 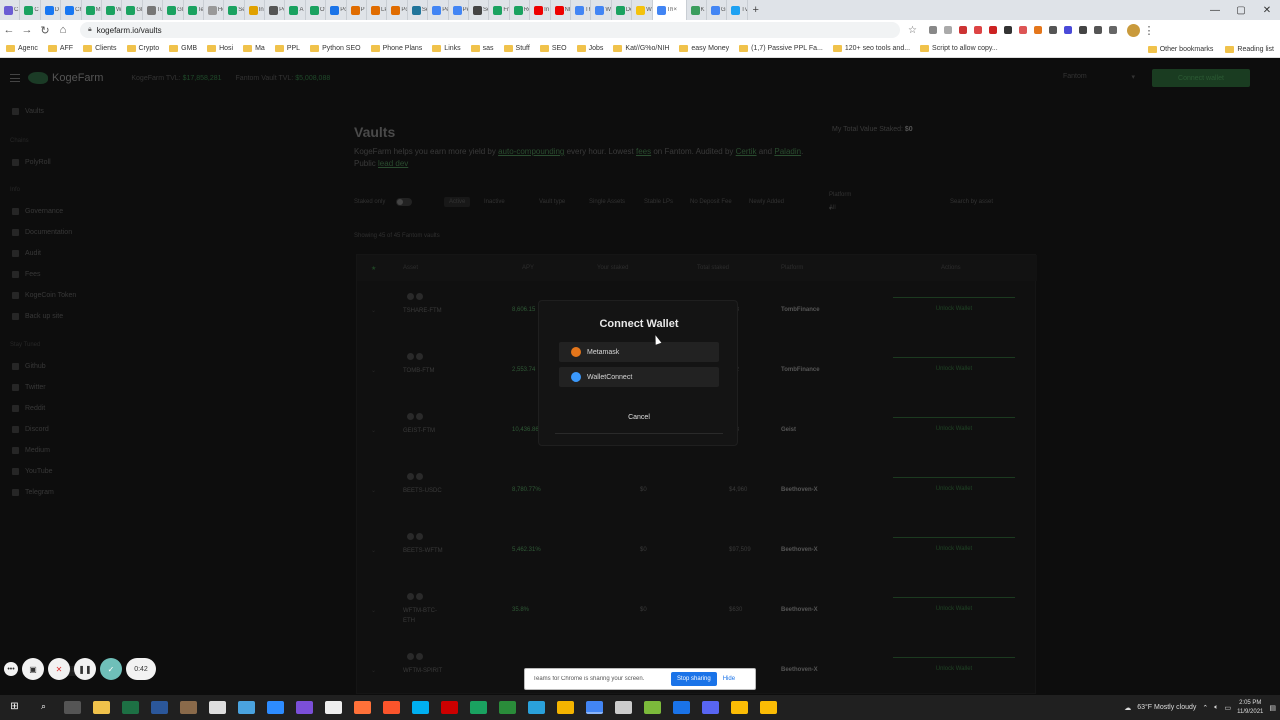 I want to click on brave-icon, so click(x=391, y=707).